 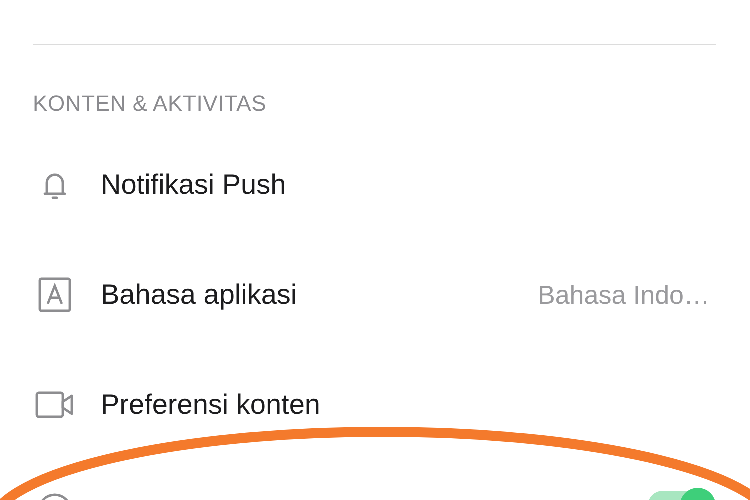 What do you see at coordinates (199, 295) in the screenshot?
I see `setting-label: Bahasa aplikasi` at bounding box center [199, 295].